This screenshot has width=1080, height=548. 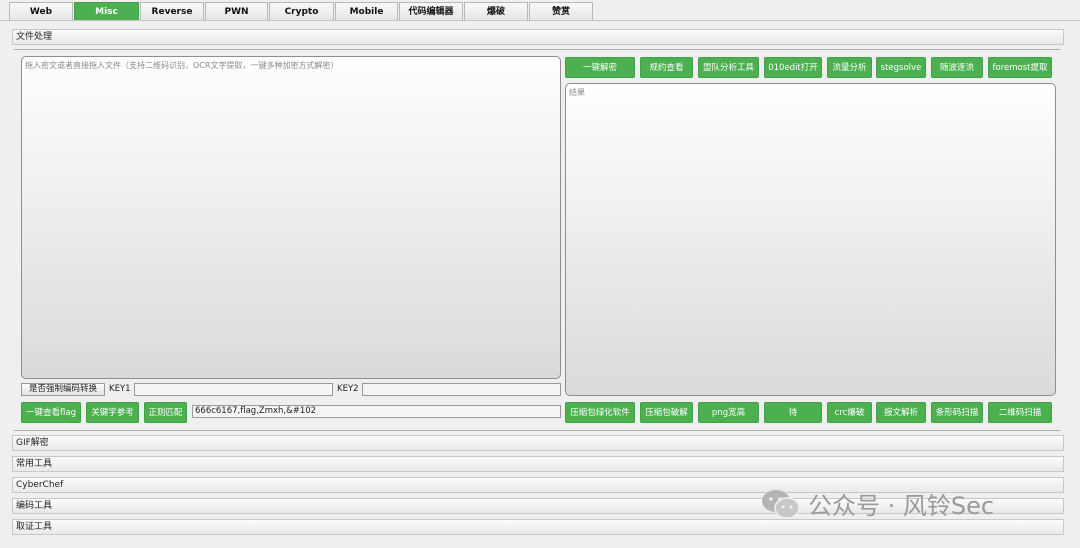 What do you see at coordinates (901, 412) in the screenshot?
I see `packet-parse-button: 报文解析` at bounding box center [901, 412].